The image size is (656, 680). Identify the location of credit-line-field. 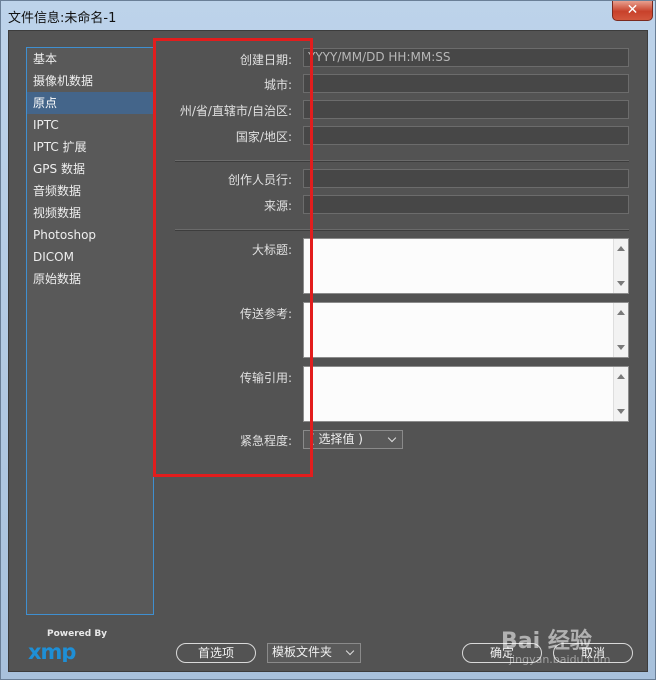
(466, 178).